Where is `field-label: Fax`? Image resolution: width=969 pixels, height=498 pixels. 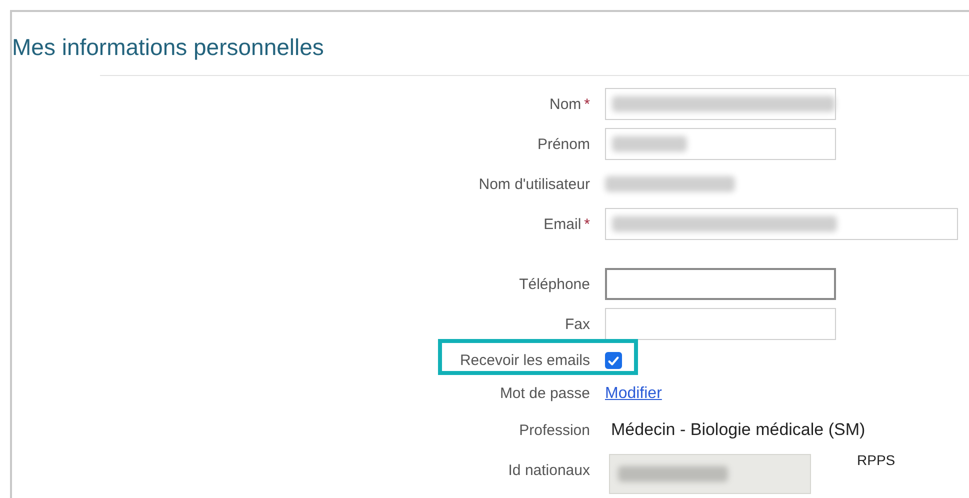
field-label: Fax is located at coordinates (577, 324).